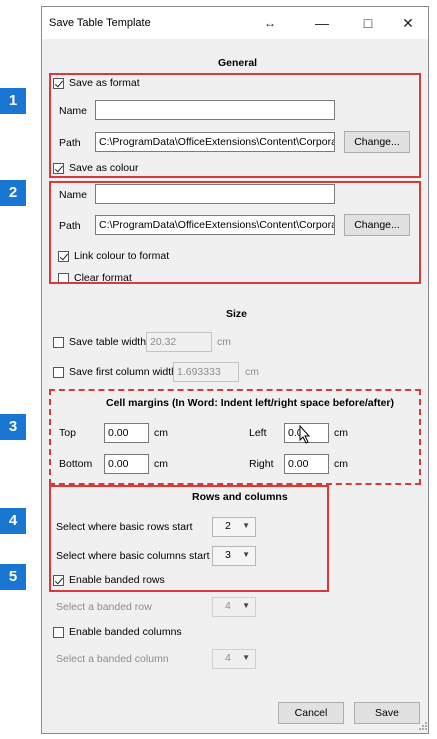 The image size is (437, 739). Describe the element at coordinates (100, 23) in the screenshot. I see `window-title: Save Table Template` at that location.